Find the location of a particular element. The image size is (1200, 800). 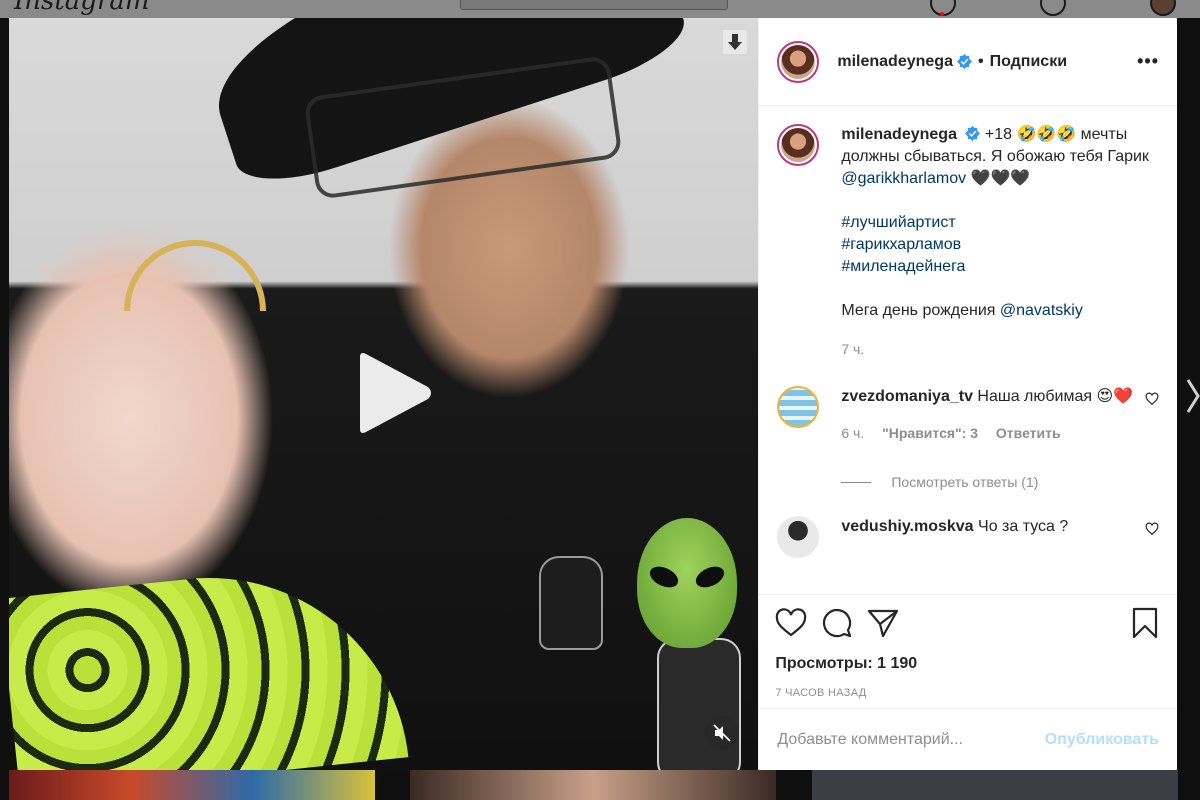

hashtag-link: #гарикхарламов is located at coordinates (1000, 245).